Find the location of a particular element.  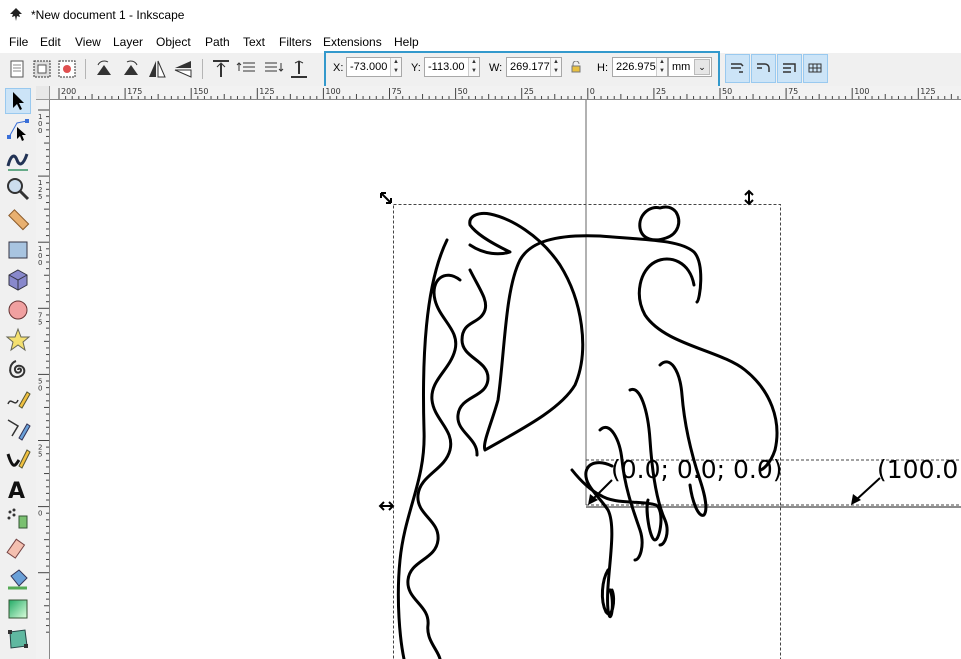

point-coordinate-label: (100.0 is located at coordinates (918, 469).